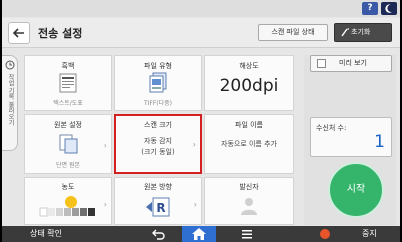 The height and width of the screenshot is (242, 402). I want to click on tiff-file-icon, so click(158, 82).